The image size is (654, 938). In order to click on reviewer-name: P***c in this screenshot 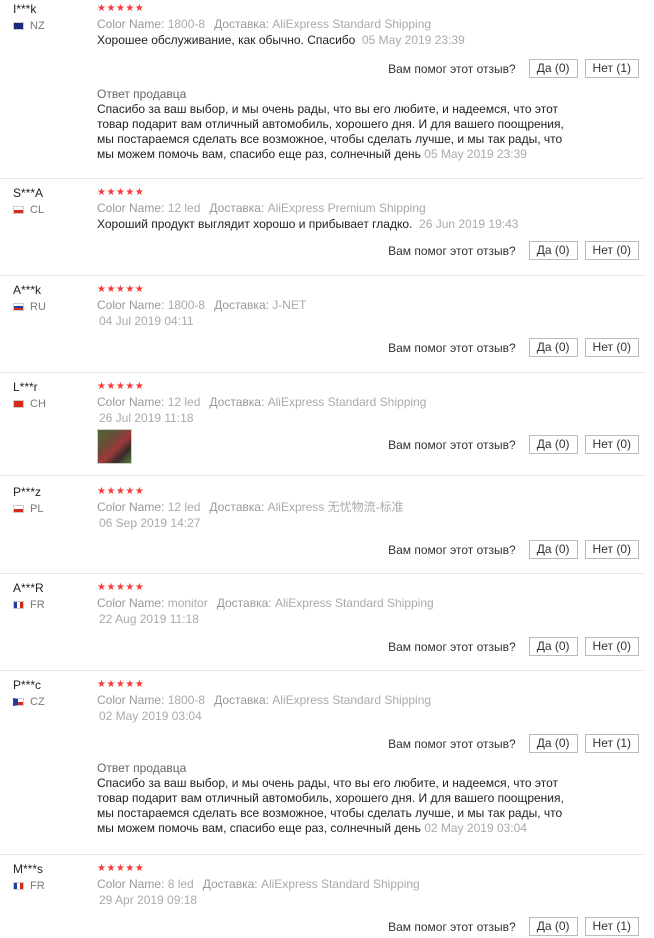, I will do `click(27, 685)`.